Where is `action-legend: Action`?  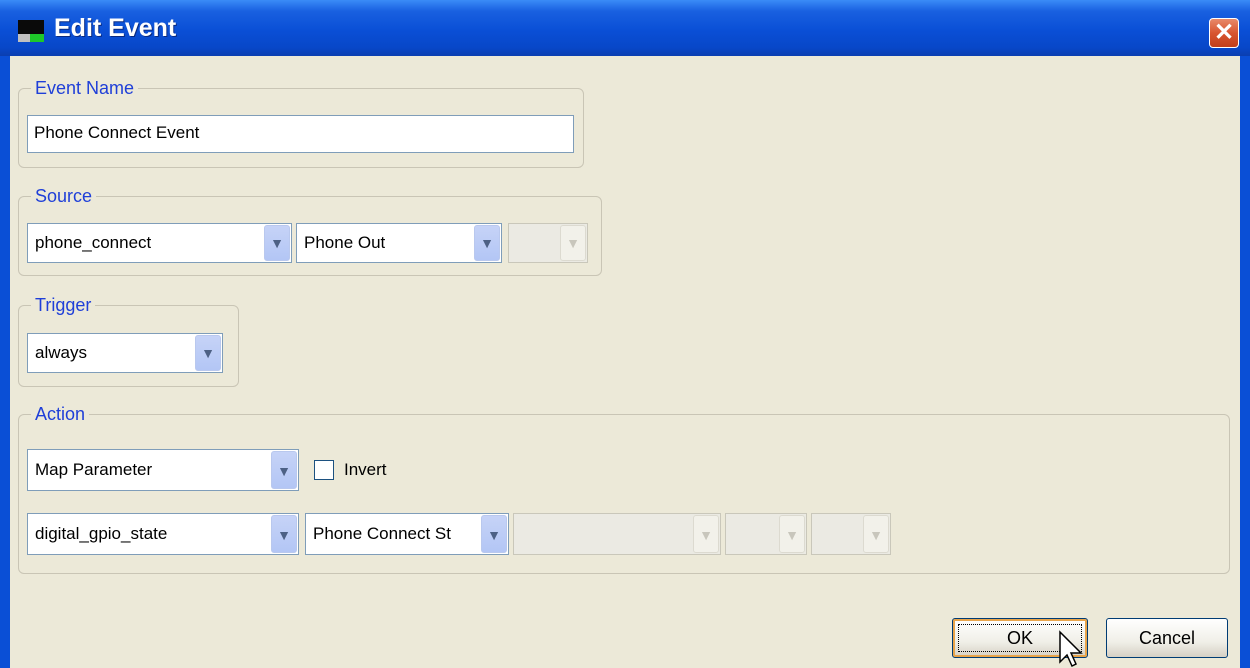
action-legend: Action is located at coordinates (60, 414).